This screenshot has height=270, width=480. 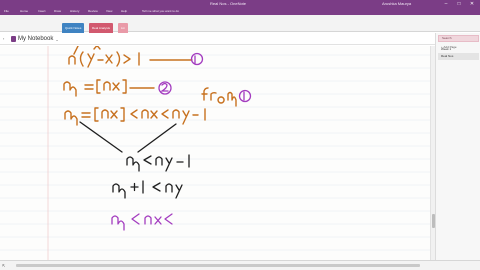 What do you see at coordinates (114, 114) in the screenshot?
I see `ink-x4` at bounding box center [114, 114].